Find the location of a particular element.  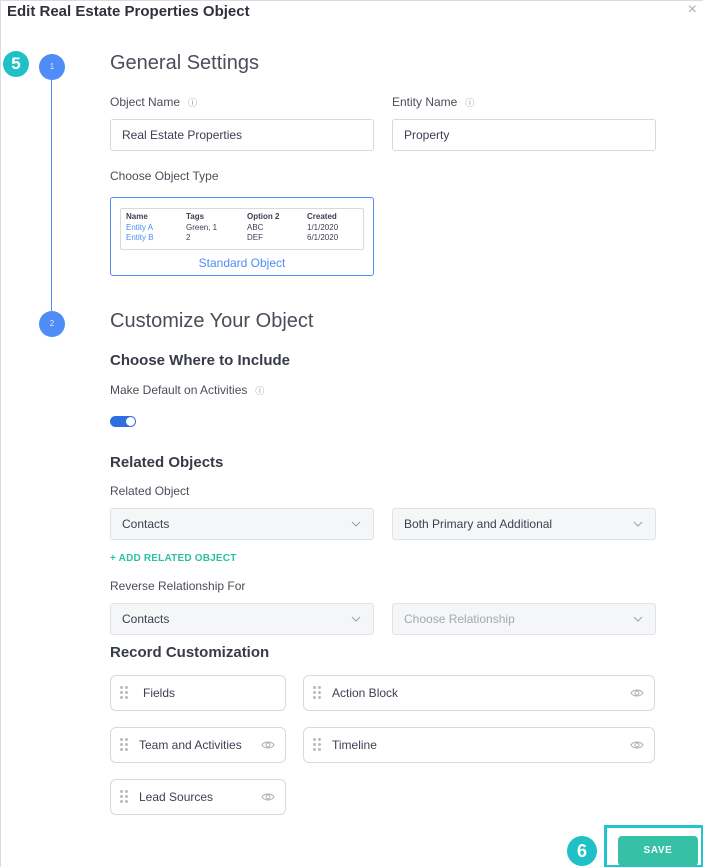

reverse-object-select: Contacts is located at coordinates (242, 619).